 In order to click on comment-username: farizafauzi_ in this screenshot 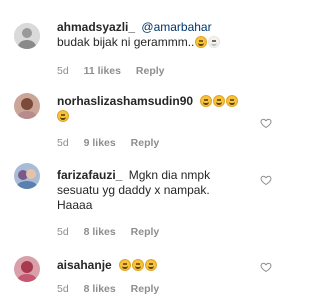, I will do `click(89, 175)`.